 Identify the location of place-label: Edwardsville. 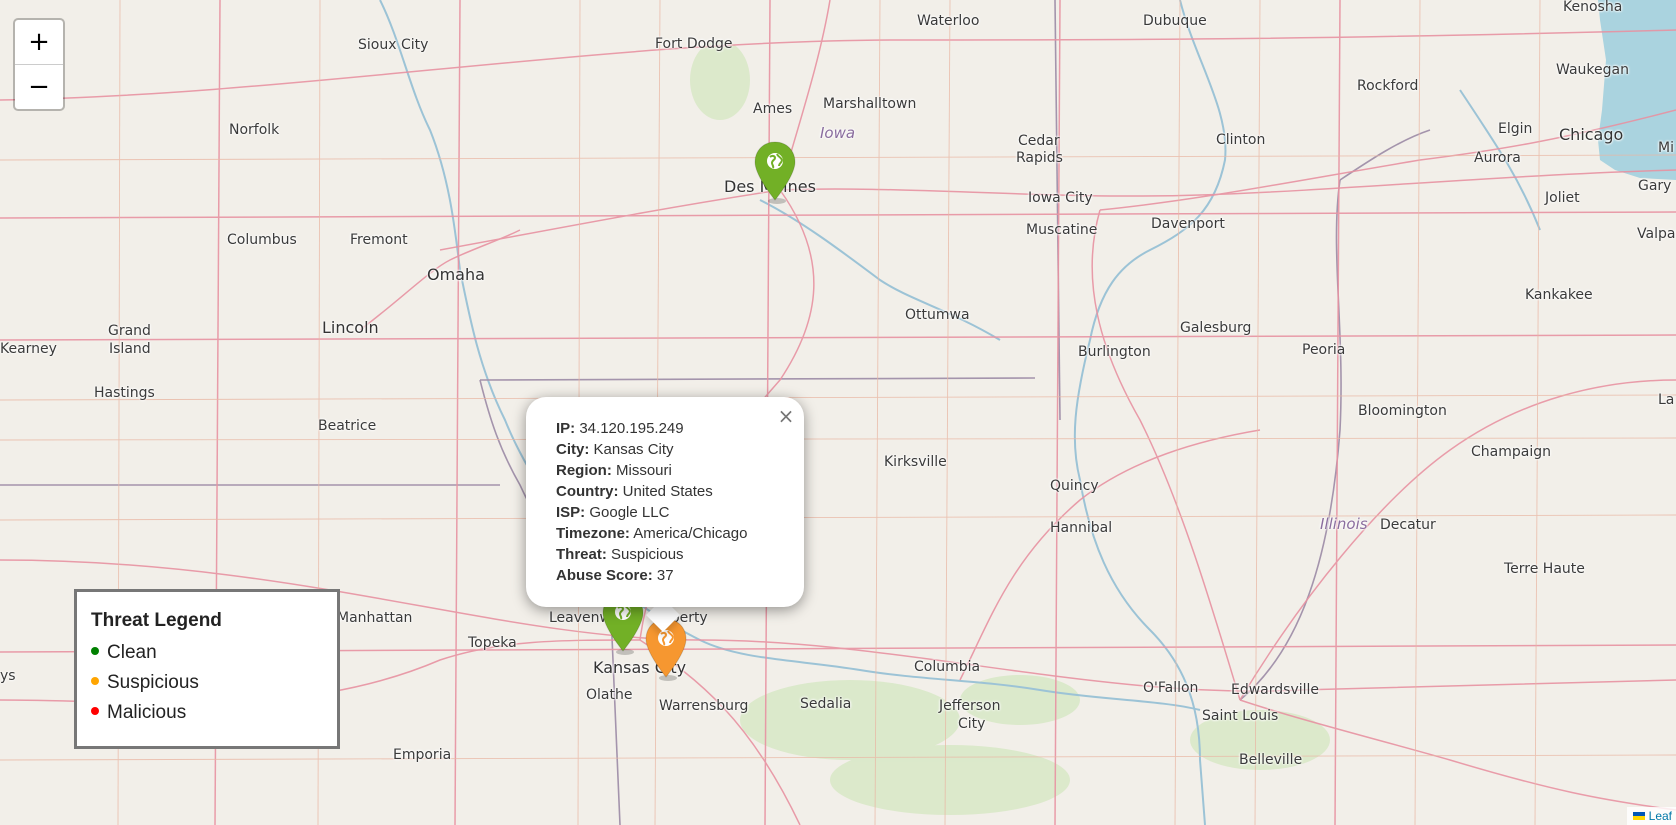
(1275, 690).